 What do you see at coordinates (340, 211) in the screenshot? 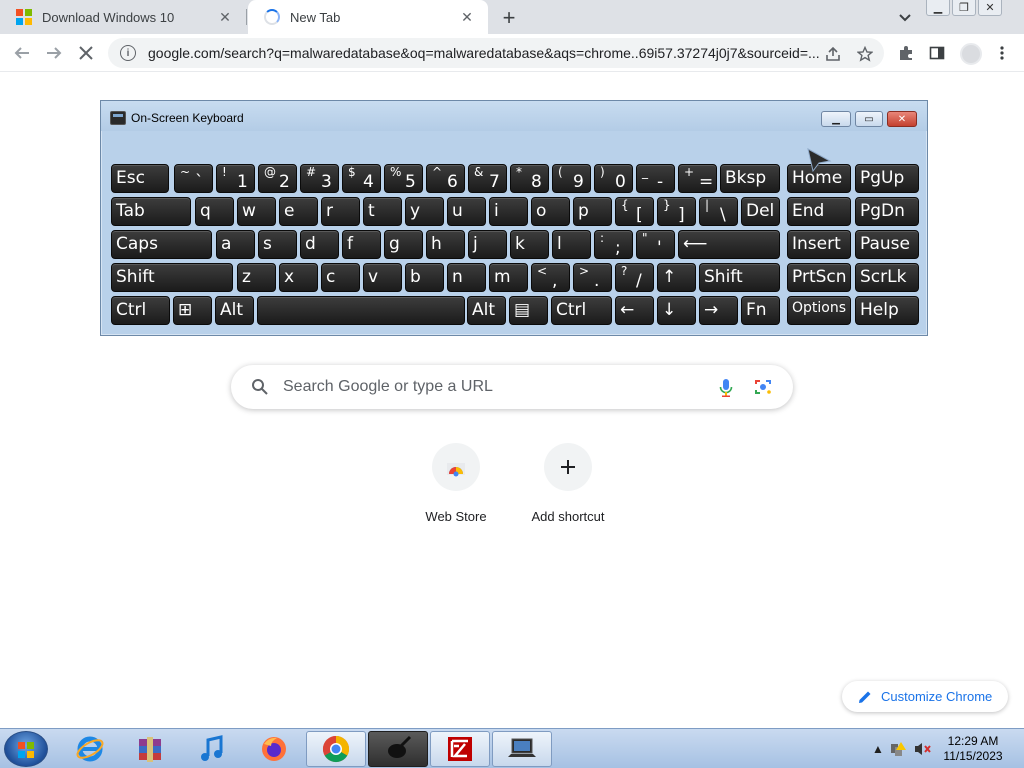
I see `key-r: r` at bounding box center [340, 211].